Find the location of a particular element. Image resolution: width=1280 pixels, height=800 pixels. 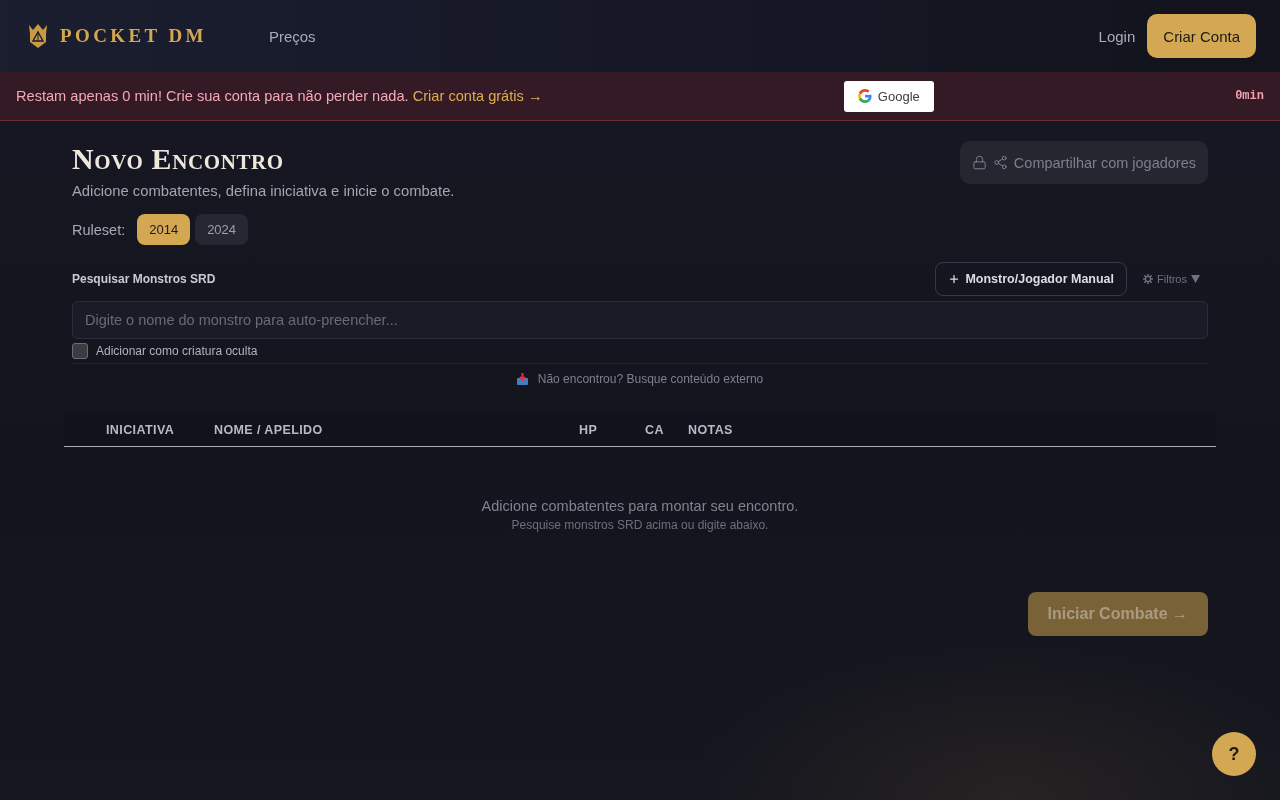

nav-link: Preços is located at coordinates (292, 36).